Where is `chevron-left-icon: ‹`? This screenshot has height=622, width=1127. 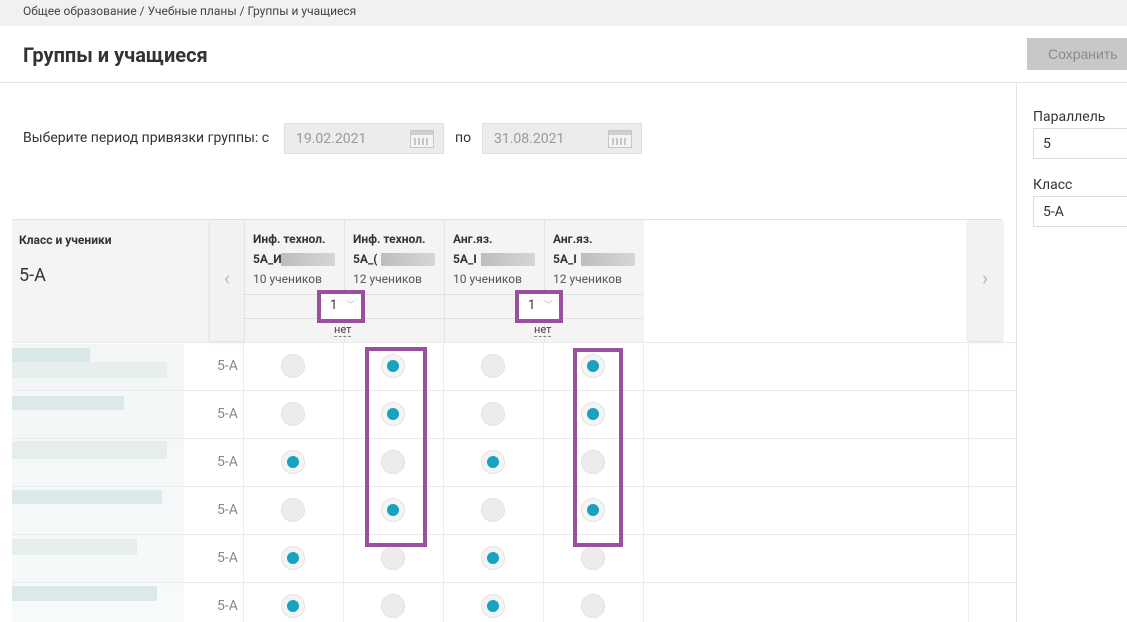 chevron-left-icon: ‹ is located at coordinates (226, 278).